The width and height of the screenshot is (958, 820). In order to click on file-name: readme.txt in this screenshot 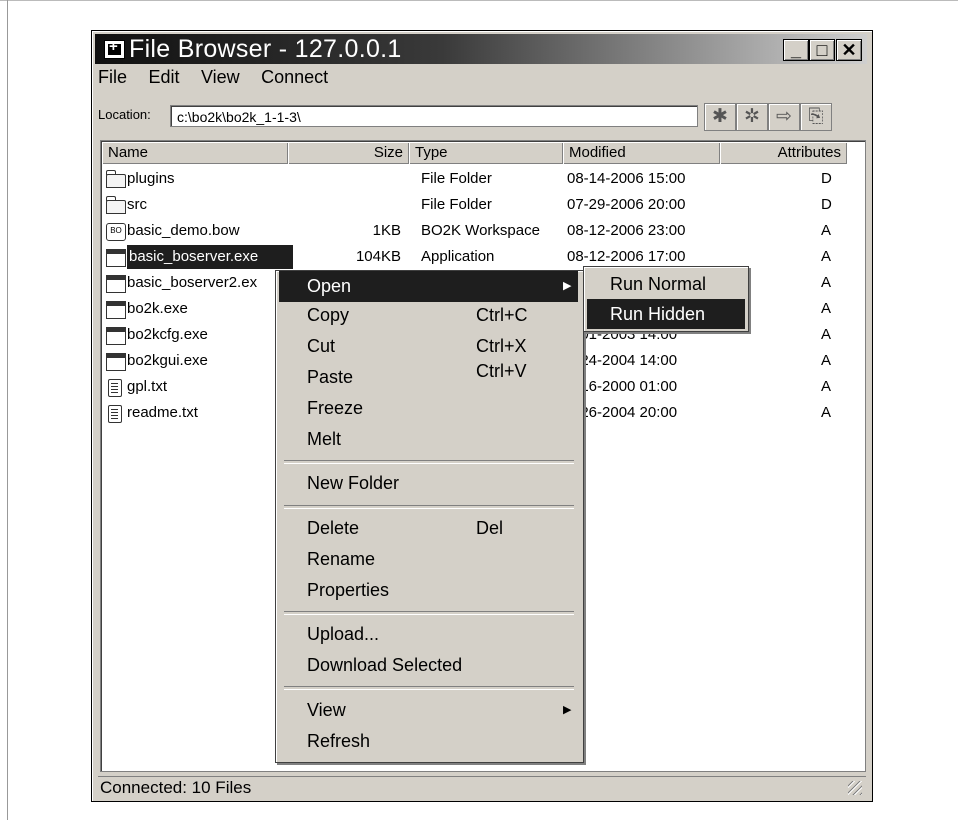, I will do `click(162, 412)`.